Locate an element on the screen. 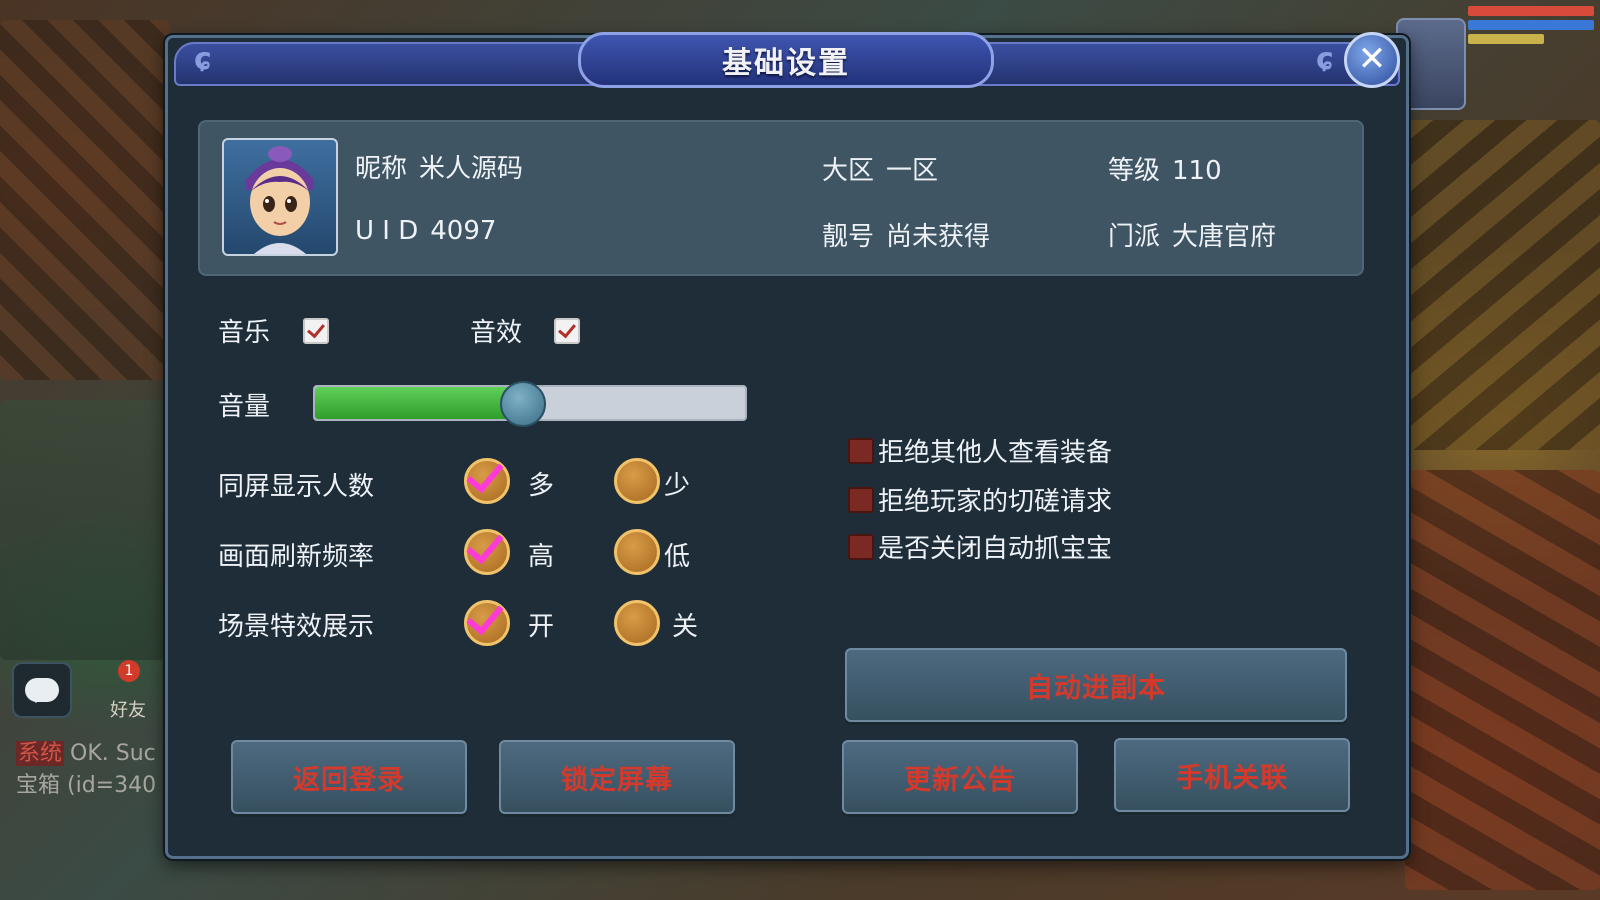  handle-value: 尚未获得 is located at coordinates (938, 237).